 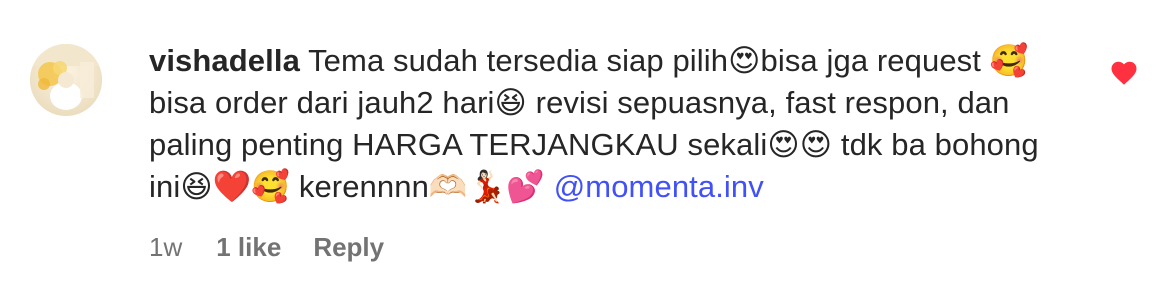 I want to click on heart-filled-icon, so click(x=1124, y=73).